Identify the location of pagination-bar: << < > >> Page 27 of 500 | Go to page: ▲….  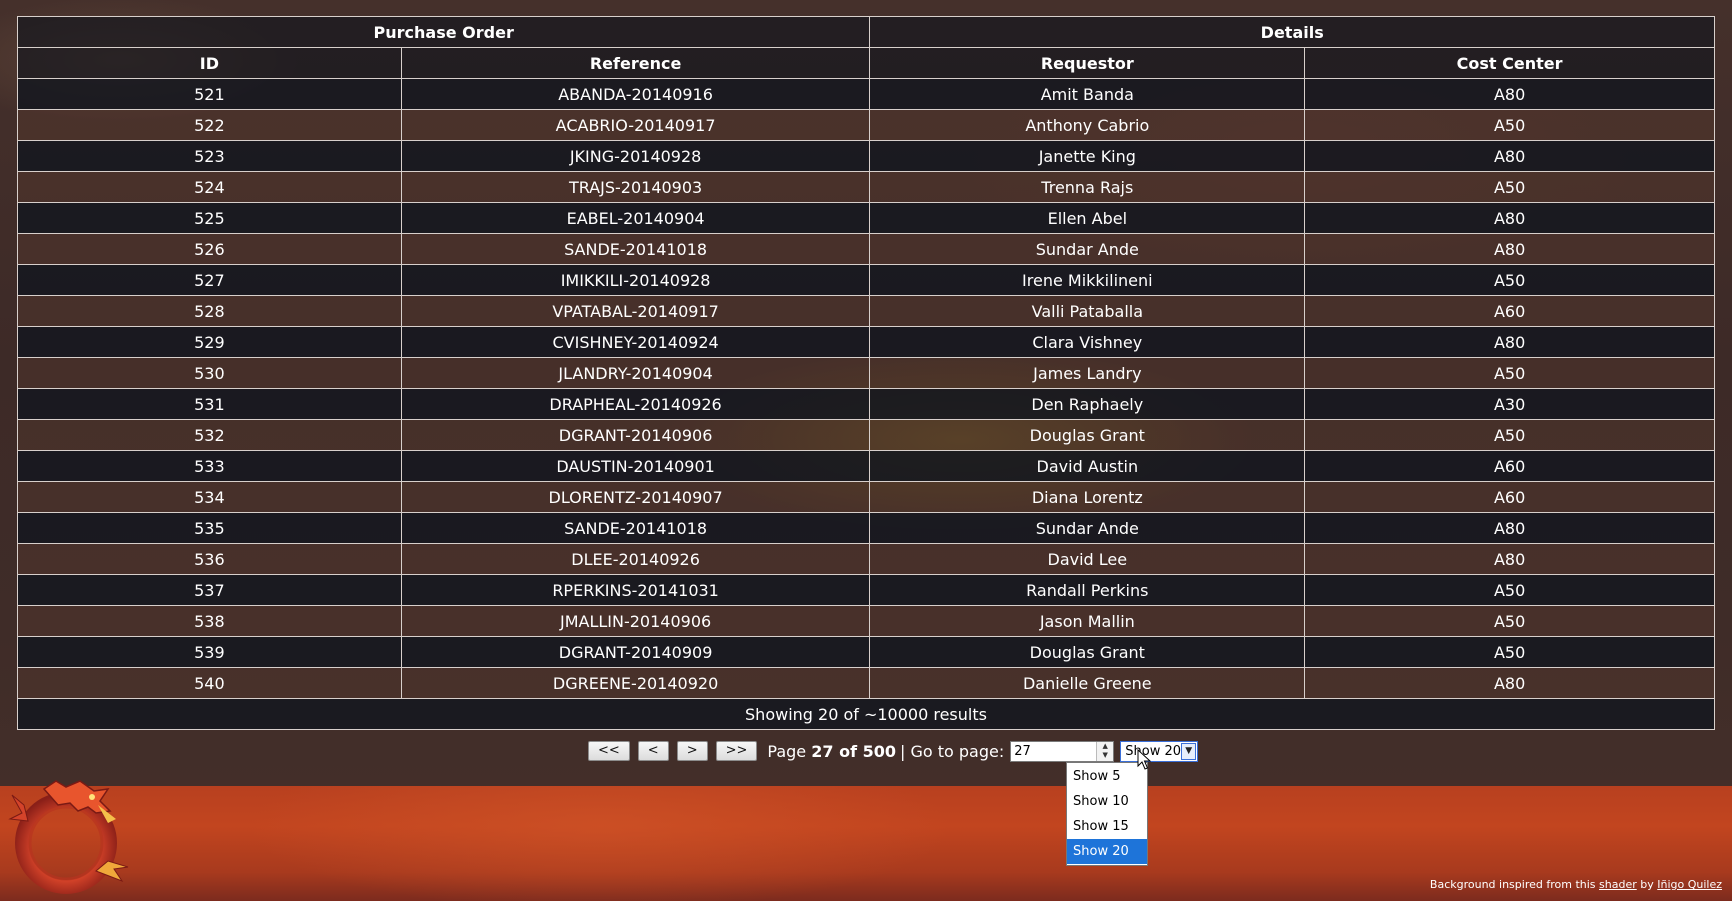
(893, 751).